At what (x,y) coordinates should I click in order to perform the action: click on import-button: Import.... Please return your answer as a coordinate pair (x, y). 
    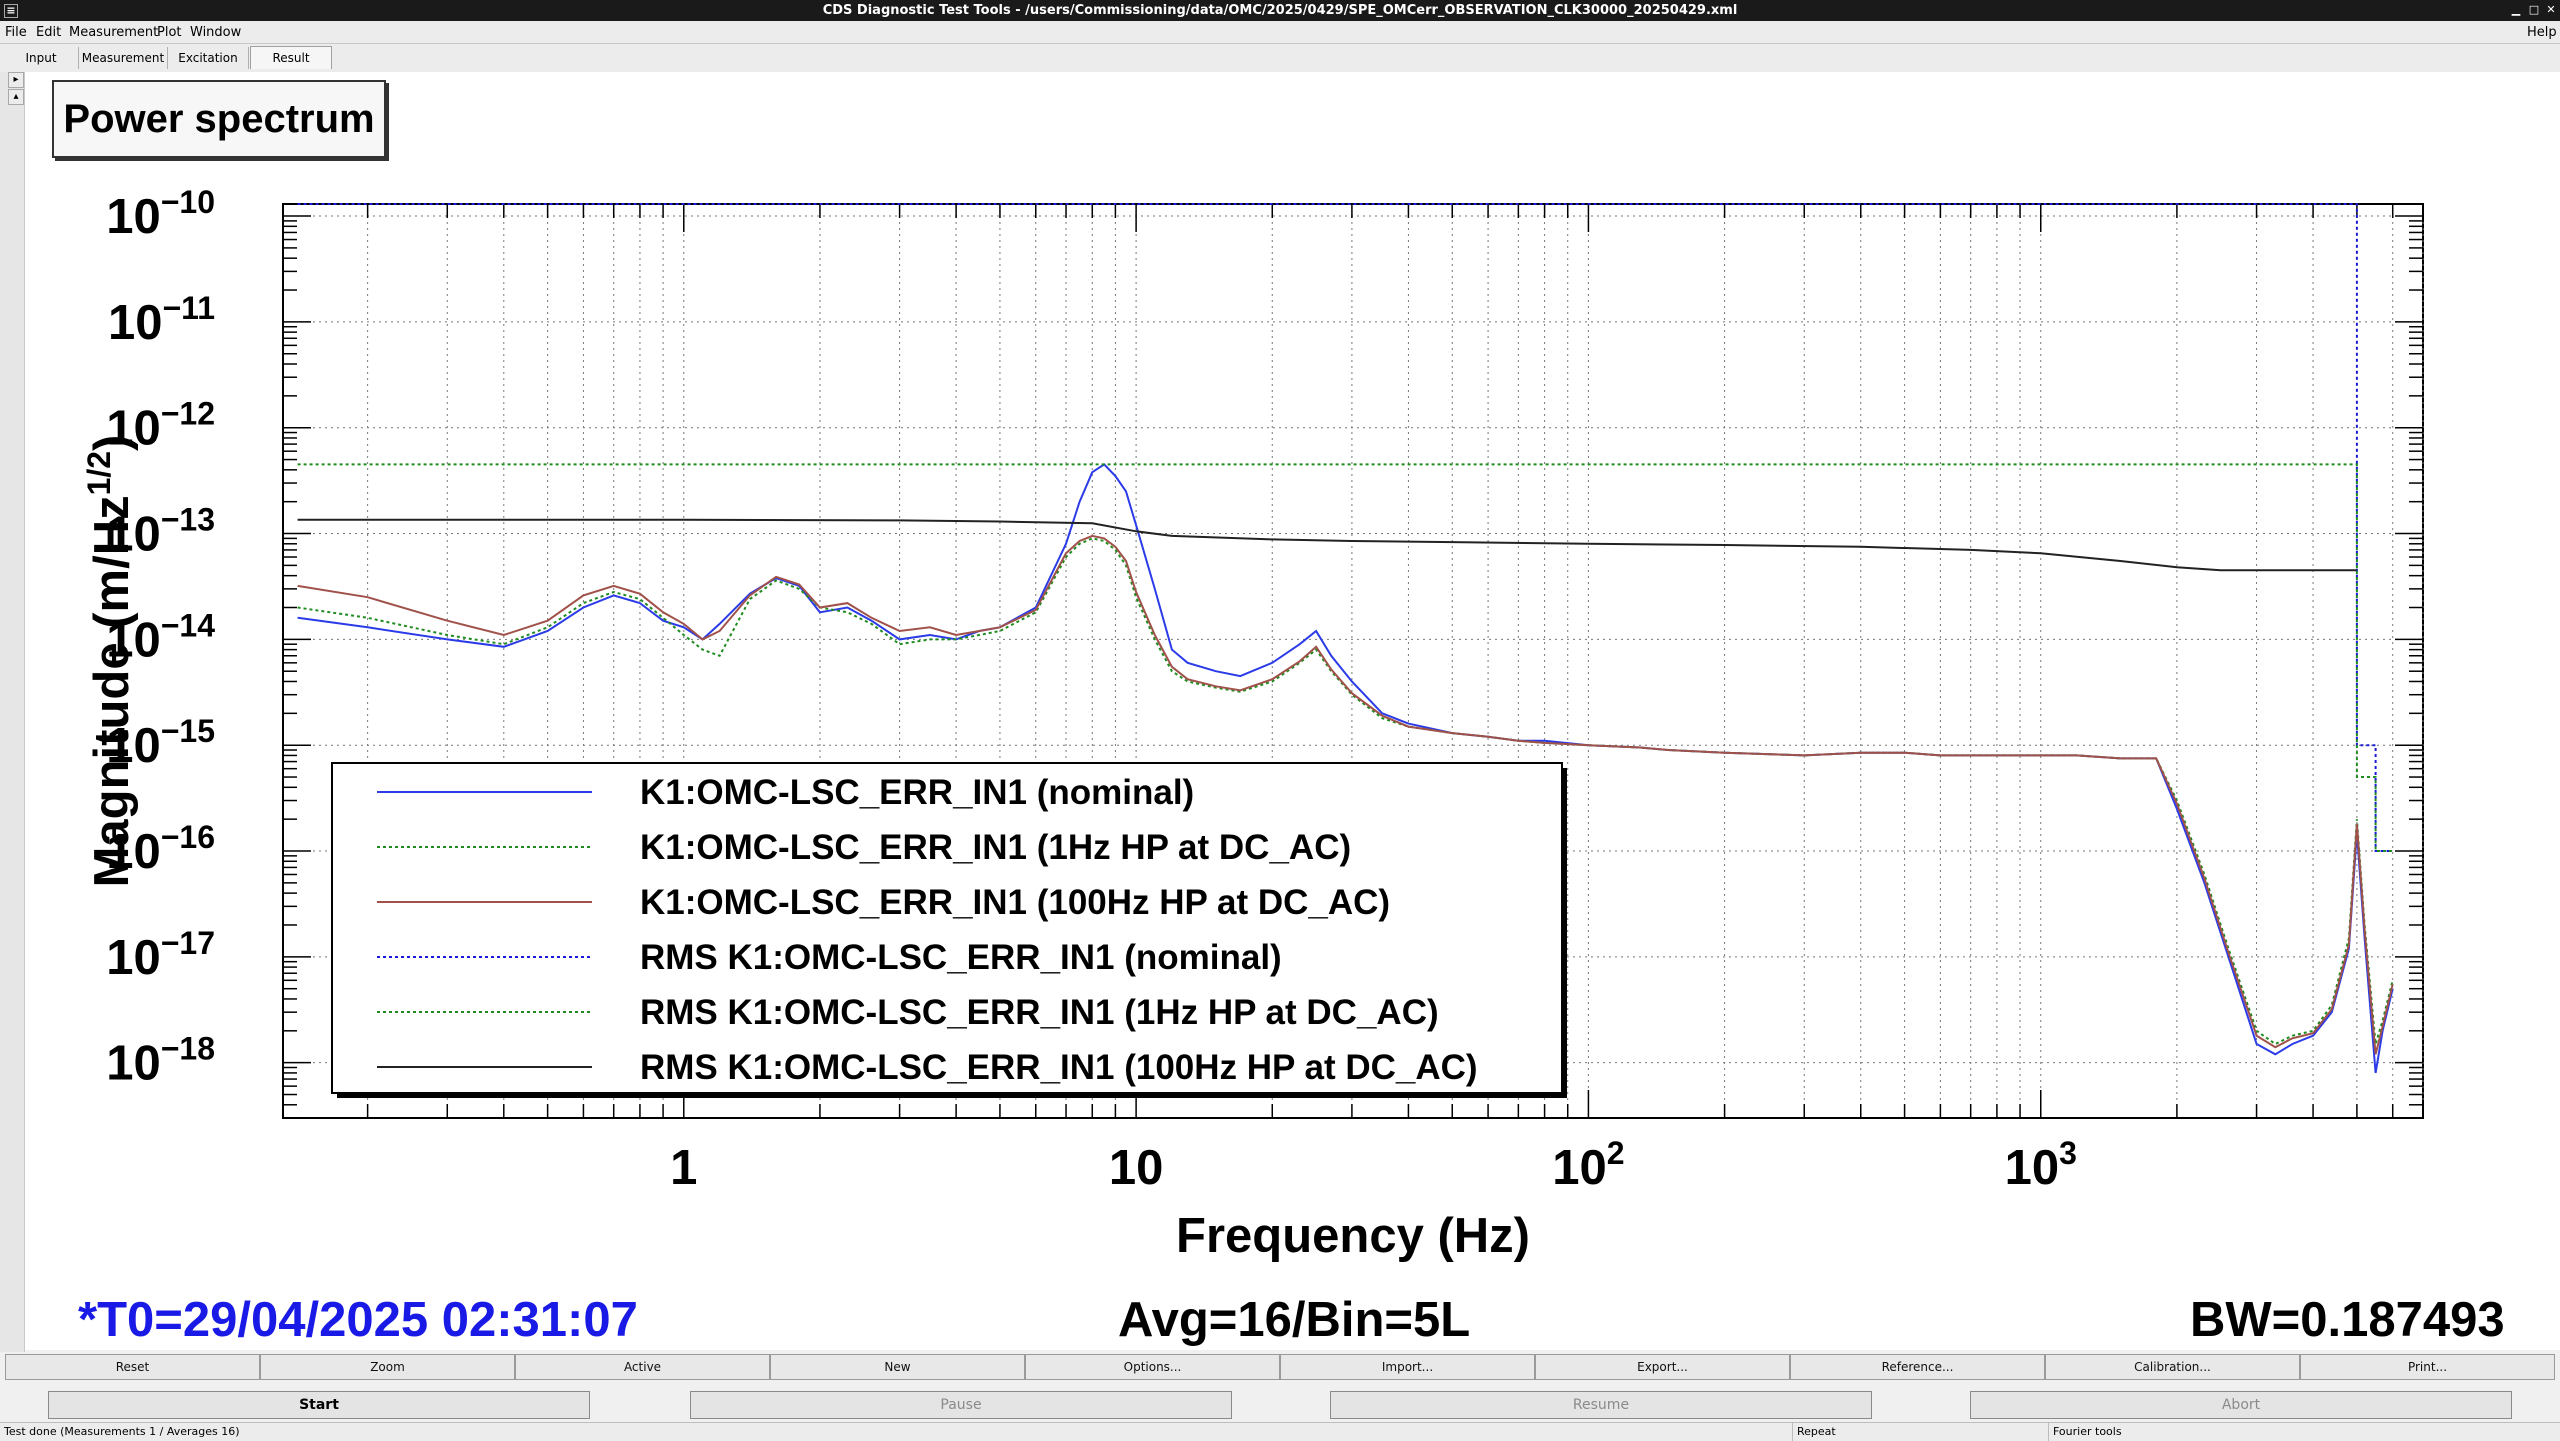
    Looking at the image, I should click on (1407, 1367).